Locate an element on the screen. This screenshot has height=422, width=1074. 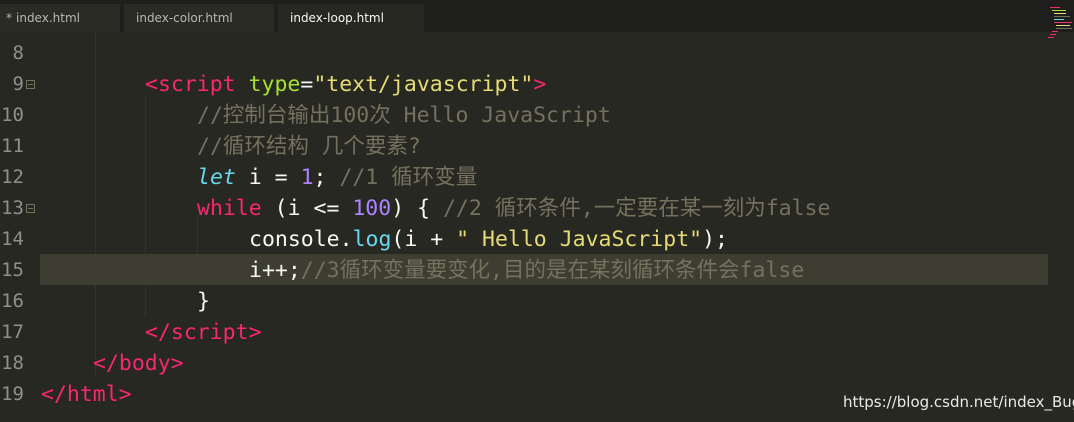
tag-bracket: < is located at coordinates (151, 84).